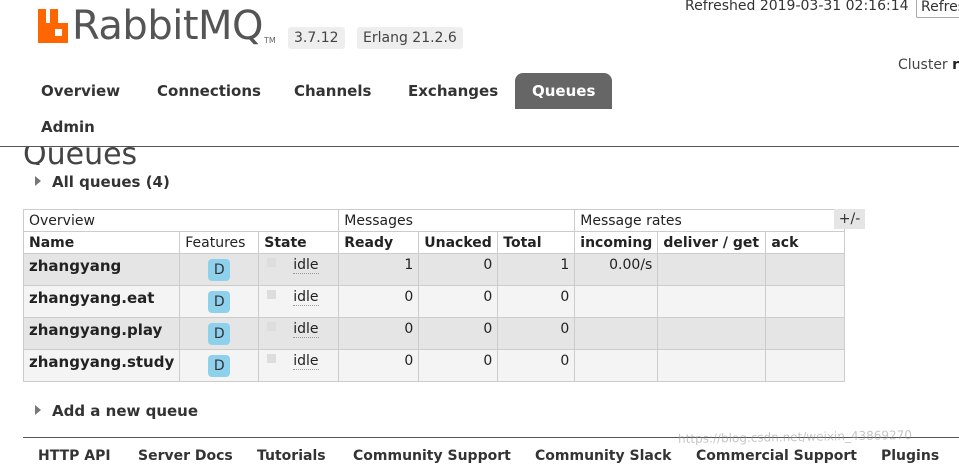  I want to click on col-unacked: Unacked, so click(458, 242).